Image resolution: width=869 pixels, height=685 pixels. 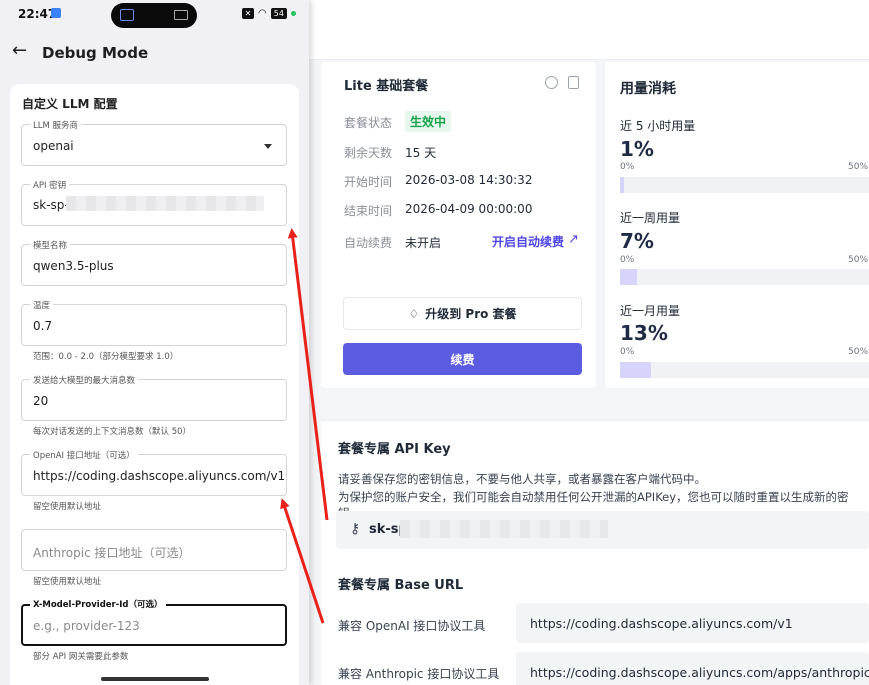 What do you see at coordinates (744, 185) in the screenshot?
I see `usage-5h-bar` at bounding box center [744, 185].